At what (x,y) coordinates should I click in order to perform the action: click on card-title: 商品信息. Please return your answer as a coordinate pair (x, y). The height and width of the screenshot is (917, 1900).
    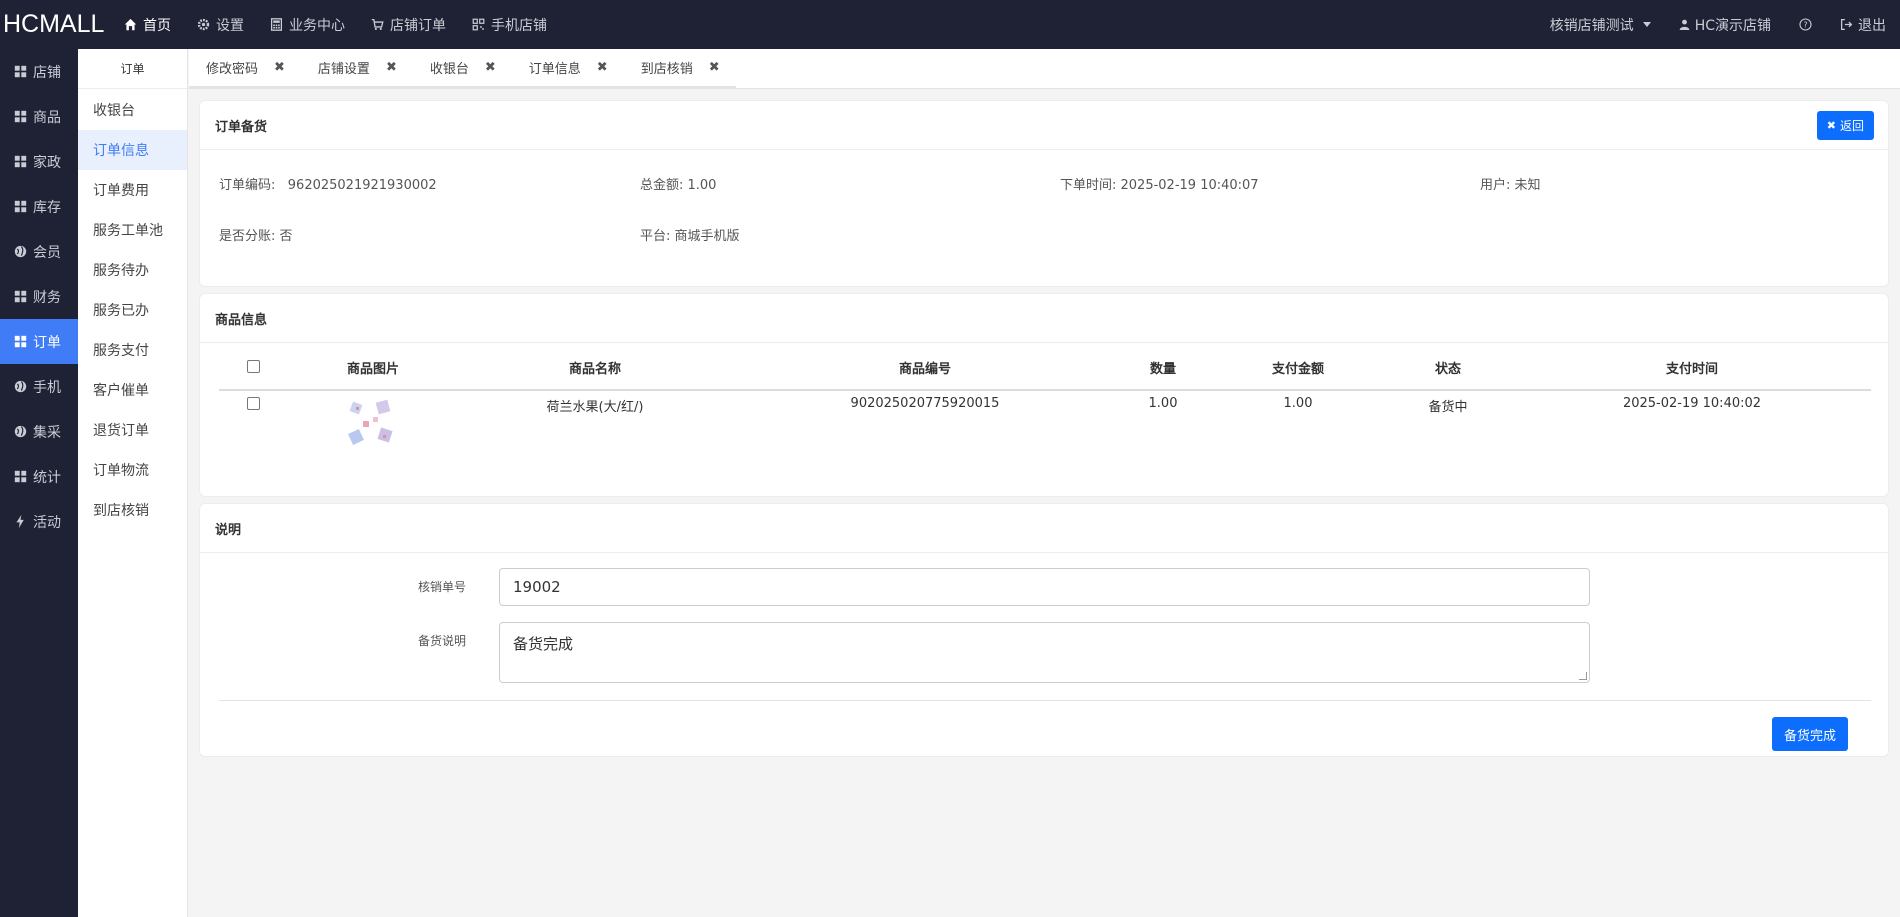
    Looking at the image, I should click on (1044, 318).